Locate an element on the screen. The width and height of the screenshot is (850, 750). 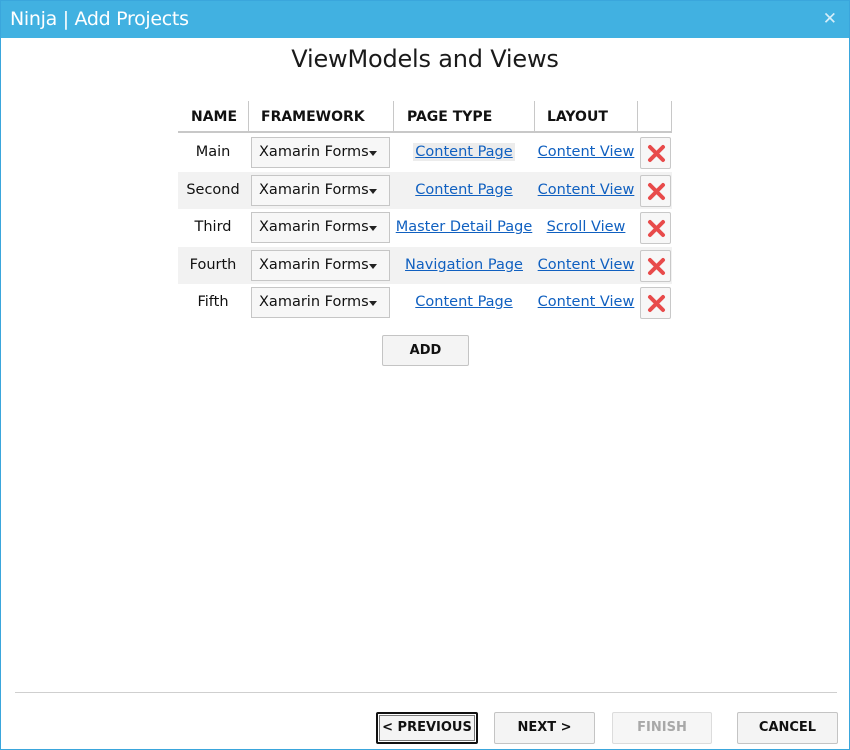
column-header-page-type: PAGE TYPE is located at coordinates (450, 117).